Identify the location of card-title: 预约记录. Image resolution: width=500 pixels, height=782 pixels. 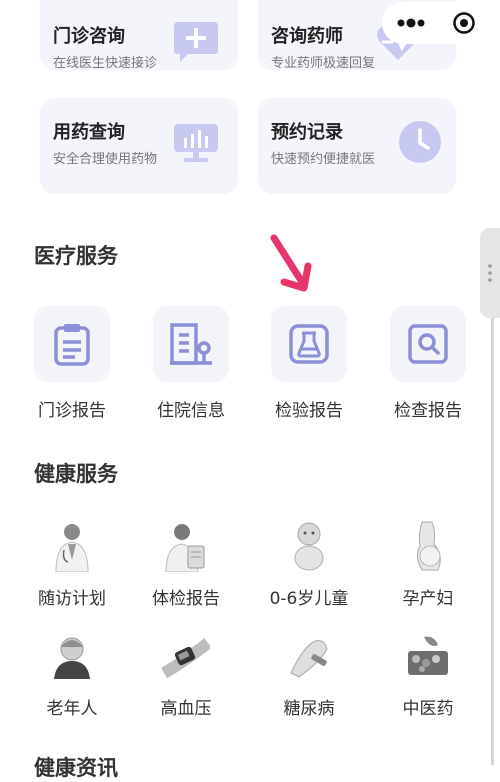
(307, 132).